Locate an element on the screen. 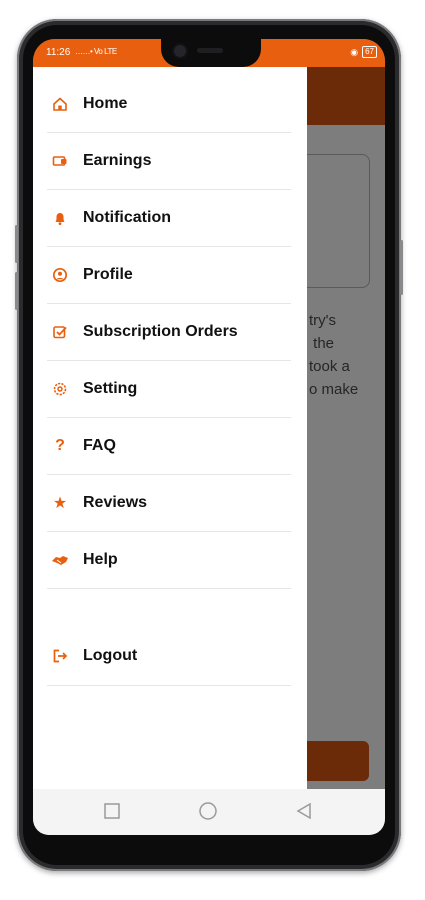  checkbox-icon is located at coordinates (60, 332).